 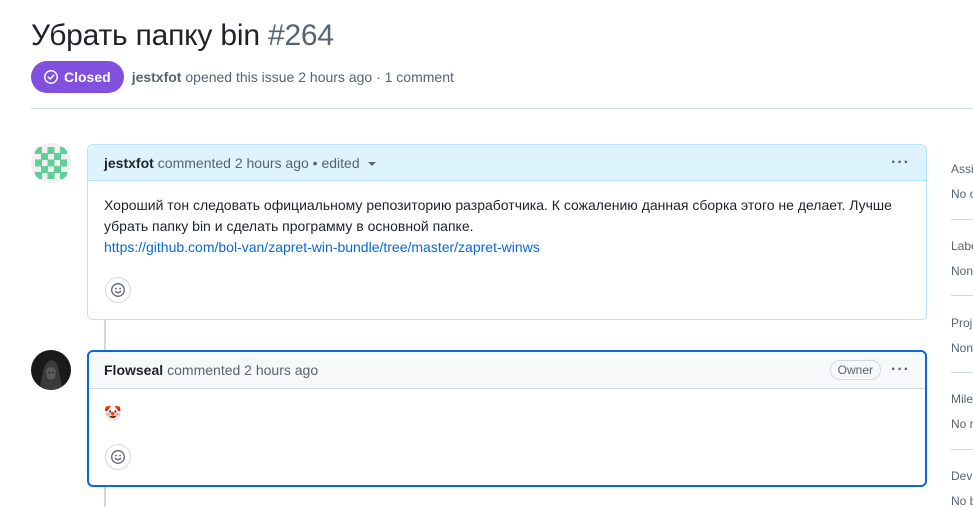 What do you see at coordinates (300, 35) in the screenshot?
I see `issue-number: #264` at bounding box center [300, 35].